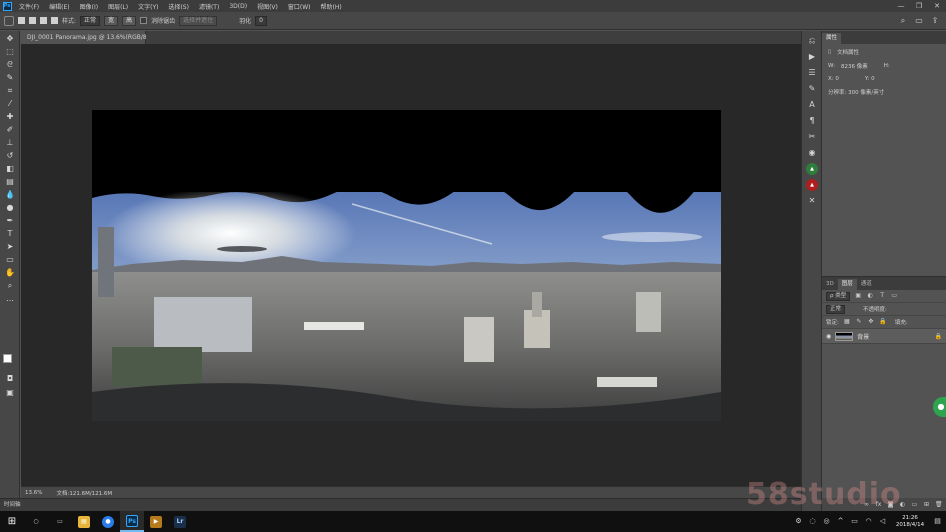 This screenshot has height=532, width=946. Describe the element at coordinates (10, 142) in the screenshot. I see `stamp-tool-icon: ⊥` at that location.